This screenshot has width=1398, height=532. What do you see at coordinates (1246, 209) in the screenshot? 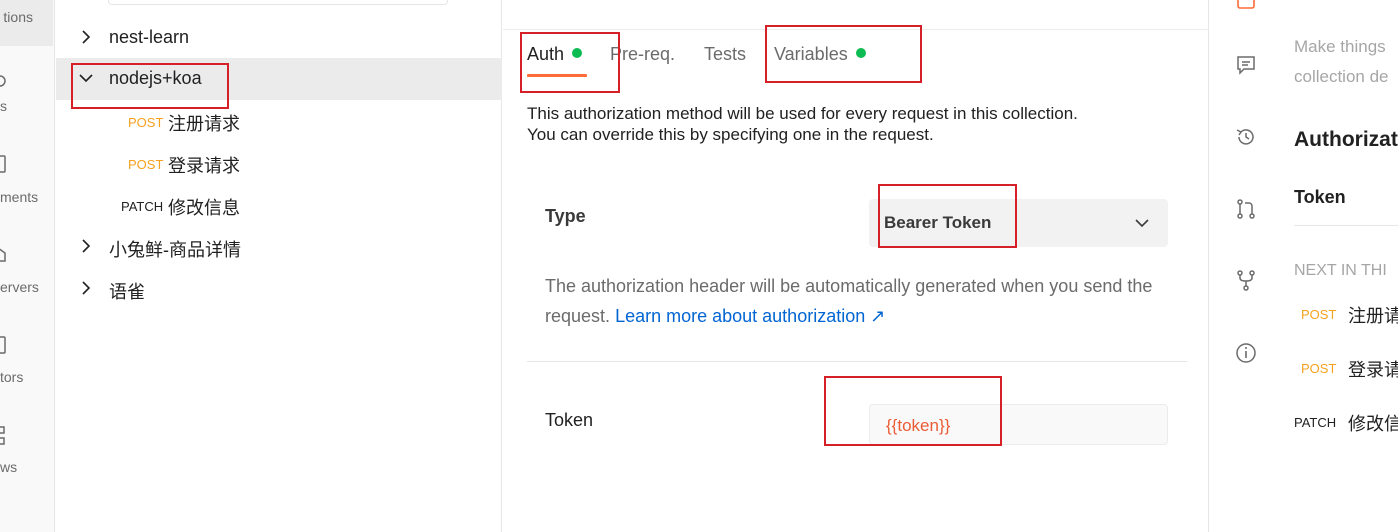
I see `pull-request-icon` at bounding box center [1246, 209].